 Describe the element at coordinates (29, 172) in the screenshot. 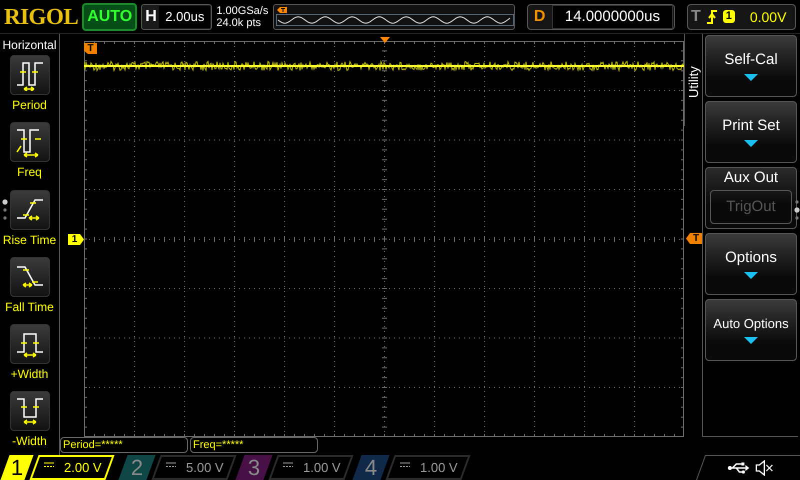

I see `button-label: Freq` at that location.